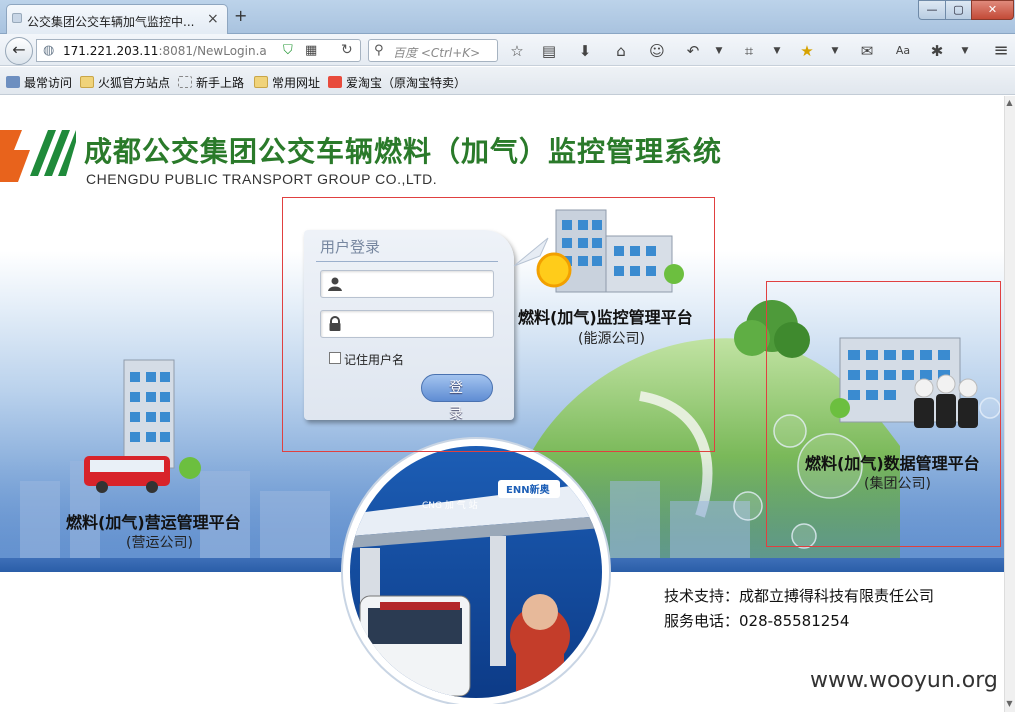 This screenshot has height=712, width=1015. Describe the element at coordinates (335, 358) in the screenshot. I see `remember-checkbox` at that location.